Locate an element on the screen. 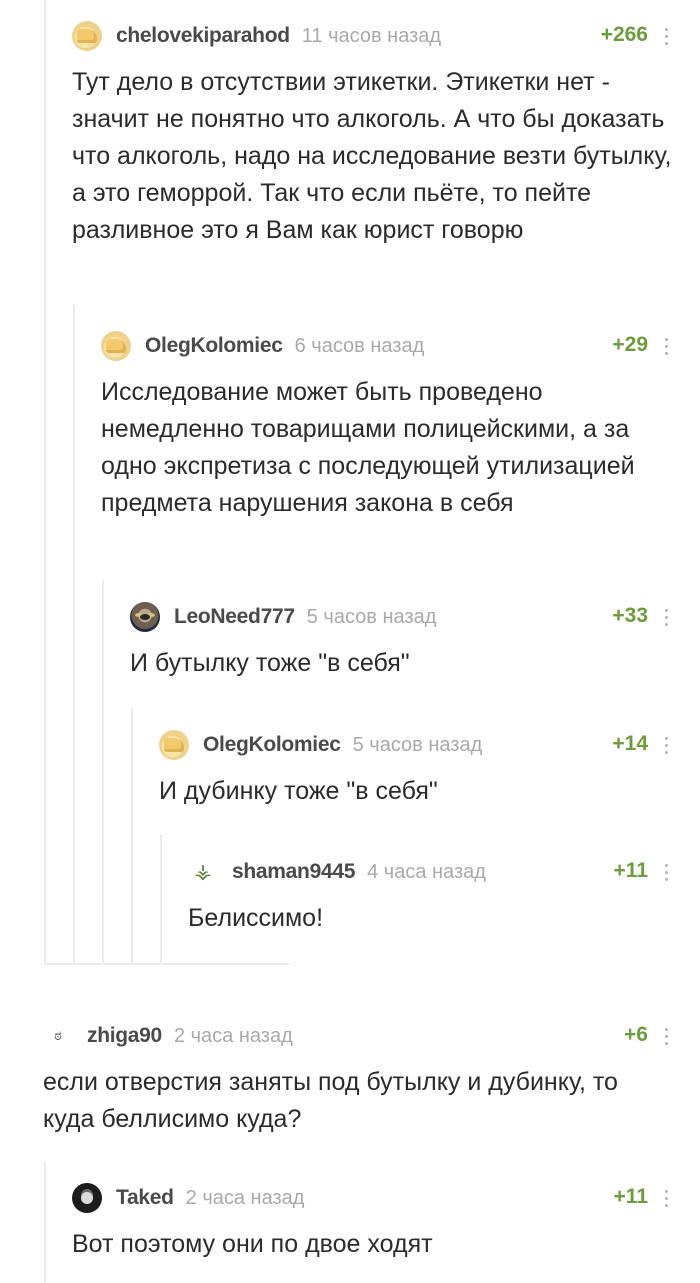  comment-header: LeoNeed777 5 часов назад +33 is located at coordinates (401, 617).